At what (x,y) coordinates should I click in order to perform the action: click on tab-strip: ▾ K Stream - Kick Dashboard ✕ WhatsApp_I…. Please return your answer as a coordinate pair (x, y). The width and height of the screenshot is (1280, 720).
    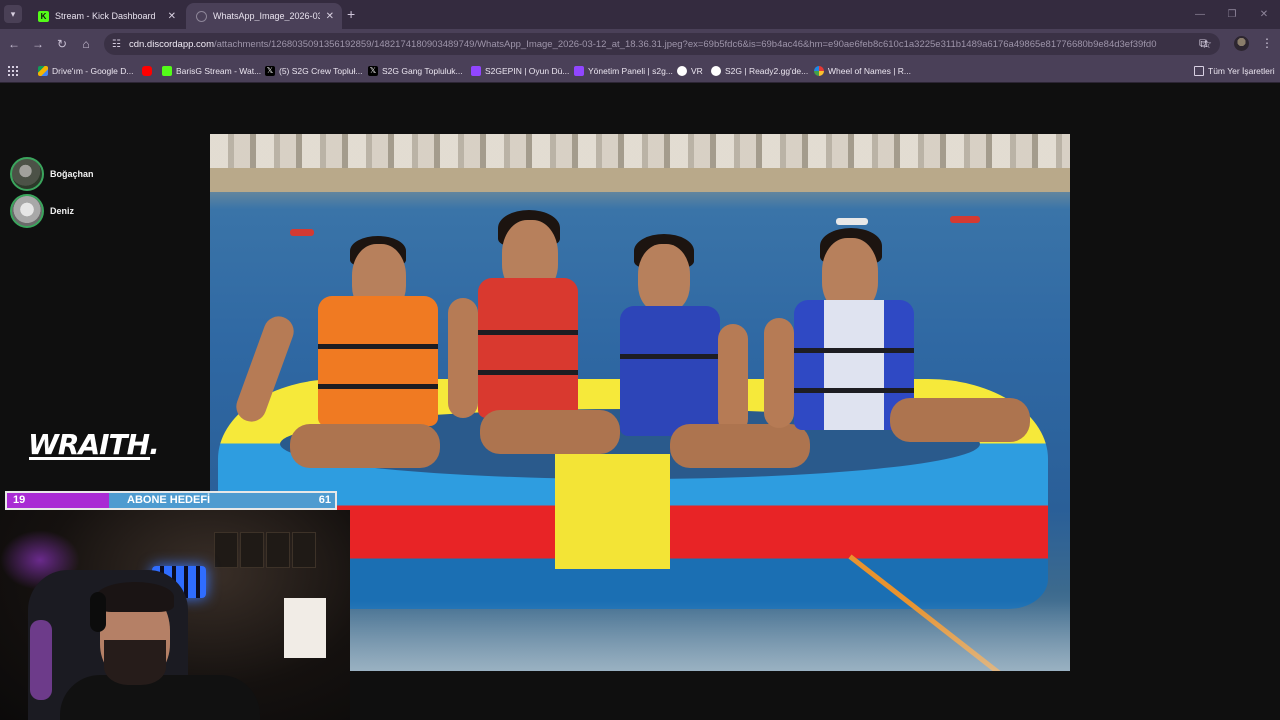
    Looking at the image, I should click on (640, 14).